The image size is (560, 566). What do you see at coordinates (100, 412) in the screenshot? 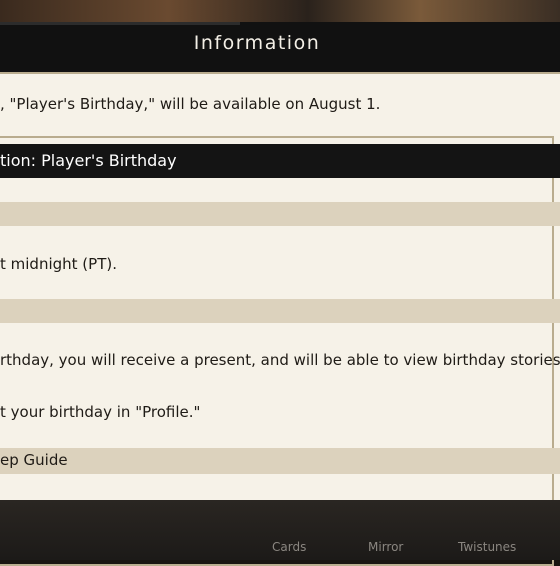
I see `profile-text: t your birthday in "Profile."` at bounding box center [100, 412].